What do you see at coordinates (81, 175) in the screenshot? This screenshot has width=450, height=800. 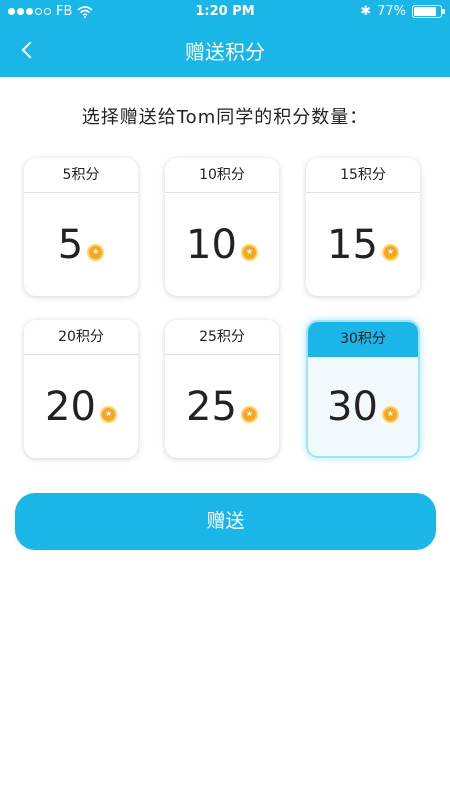 I see `option-label: 5积分` at bounding box center [81, 175].